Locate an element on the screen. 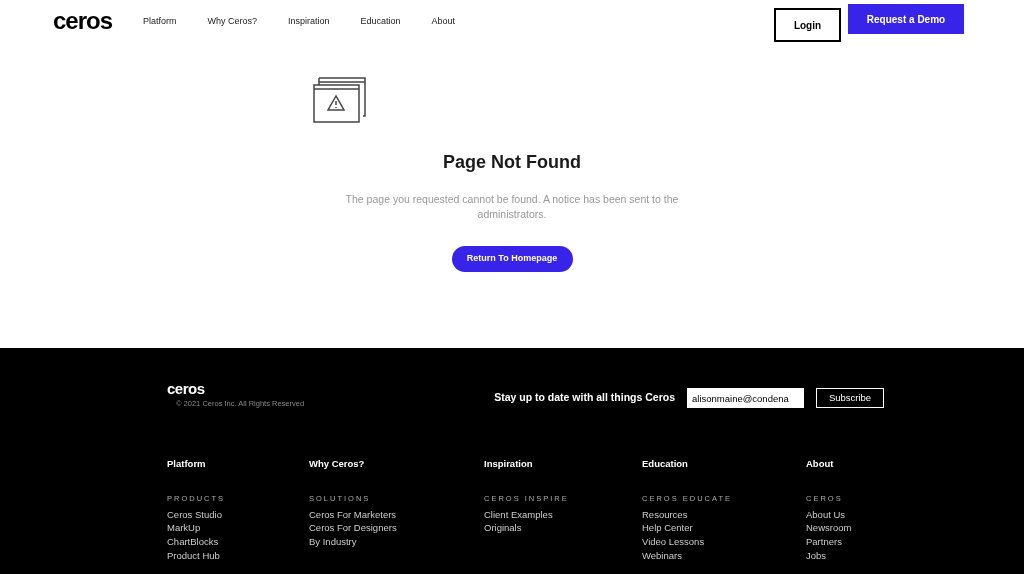 Image resolution: width=1024 pixels, height=574 pixels. footer-link: Originals is located at coordinates (563, 528).